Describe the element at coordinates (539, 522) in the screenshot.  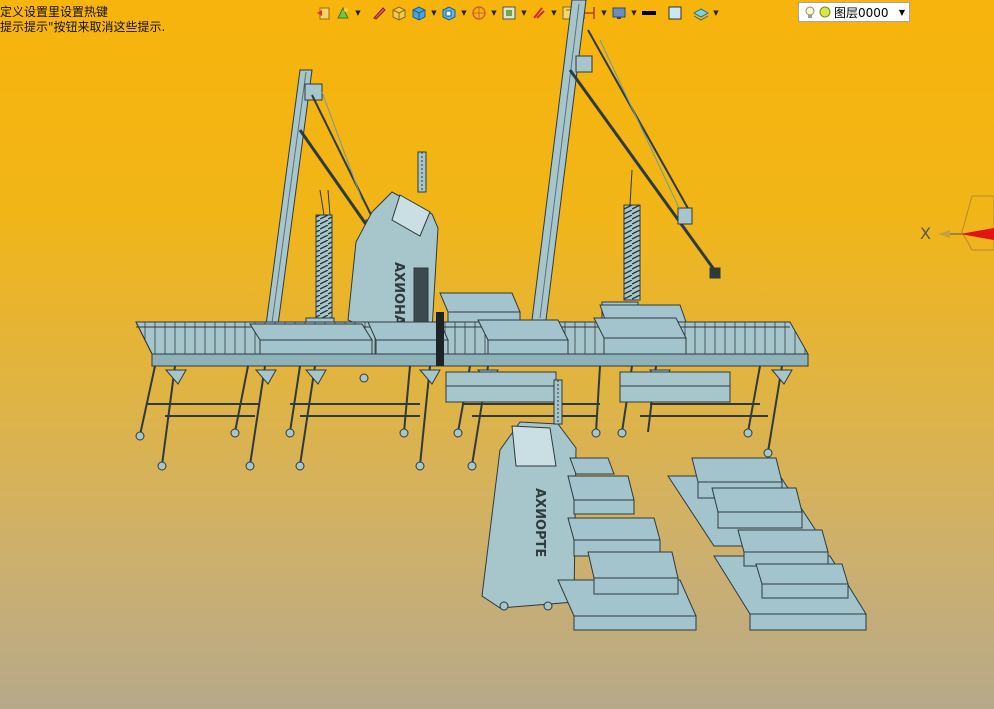
I see `svg-text: АХИОРТЕ` at that location.